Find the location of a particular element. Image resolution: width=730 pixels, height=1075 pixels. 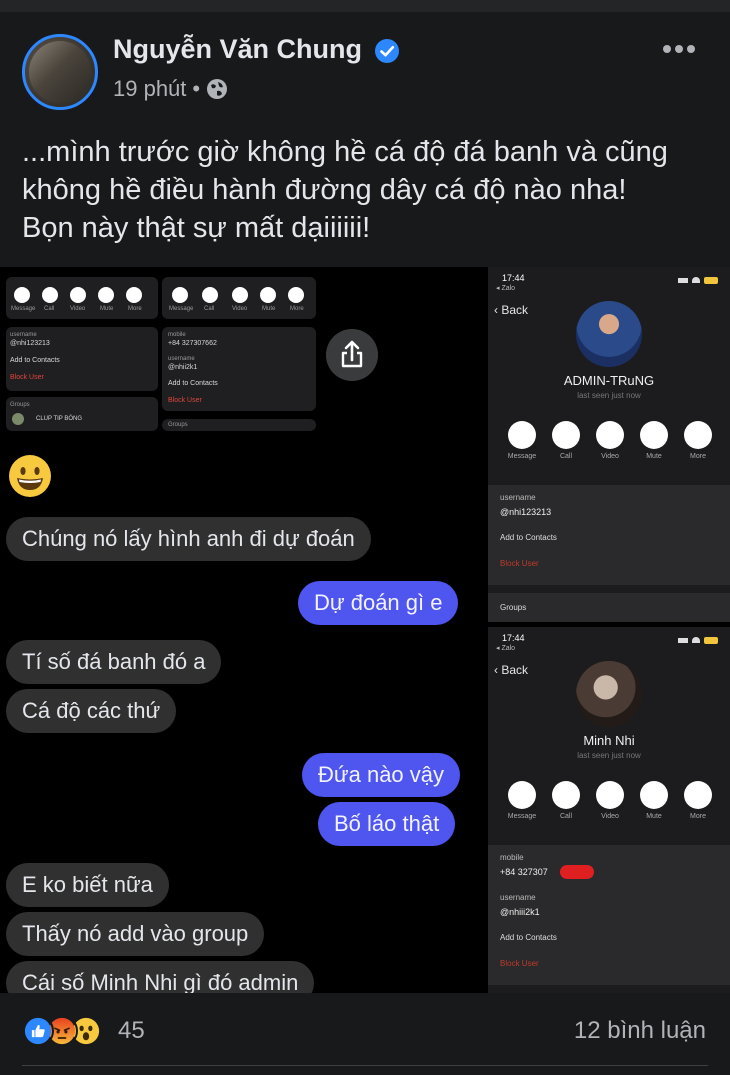

globe-icon is located at coordinates (217, 89).